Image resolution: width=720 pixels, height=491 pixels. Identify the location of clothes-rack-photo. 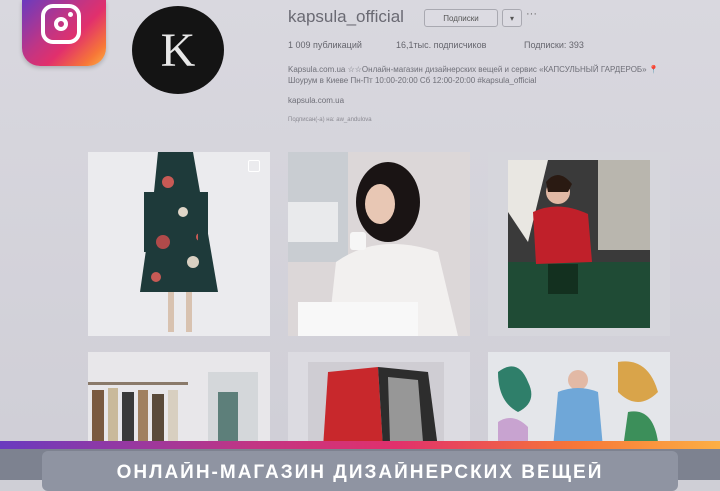
(179, 400).